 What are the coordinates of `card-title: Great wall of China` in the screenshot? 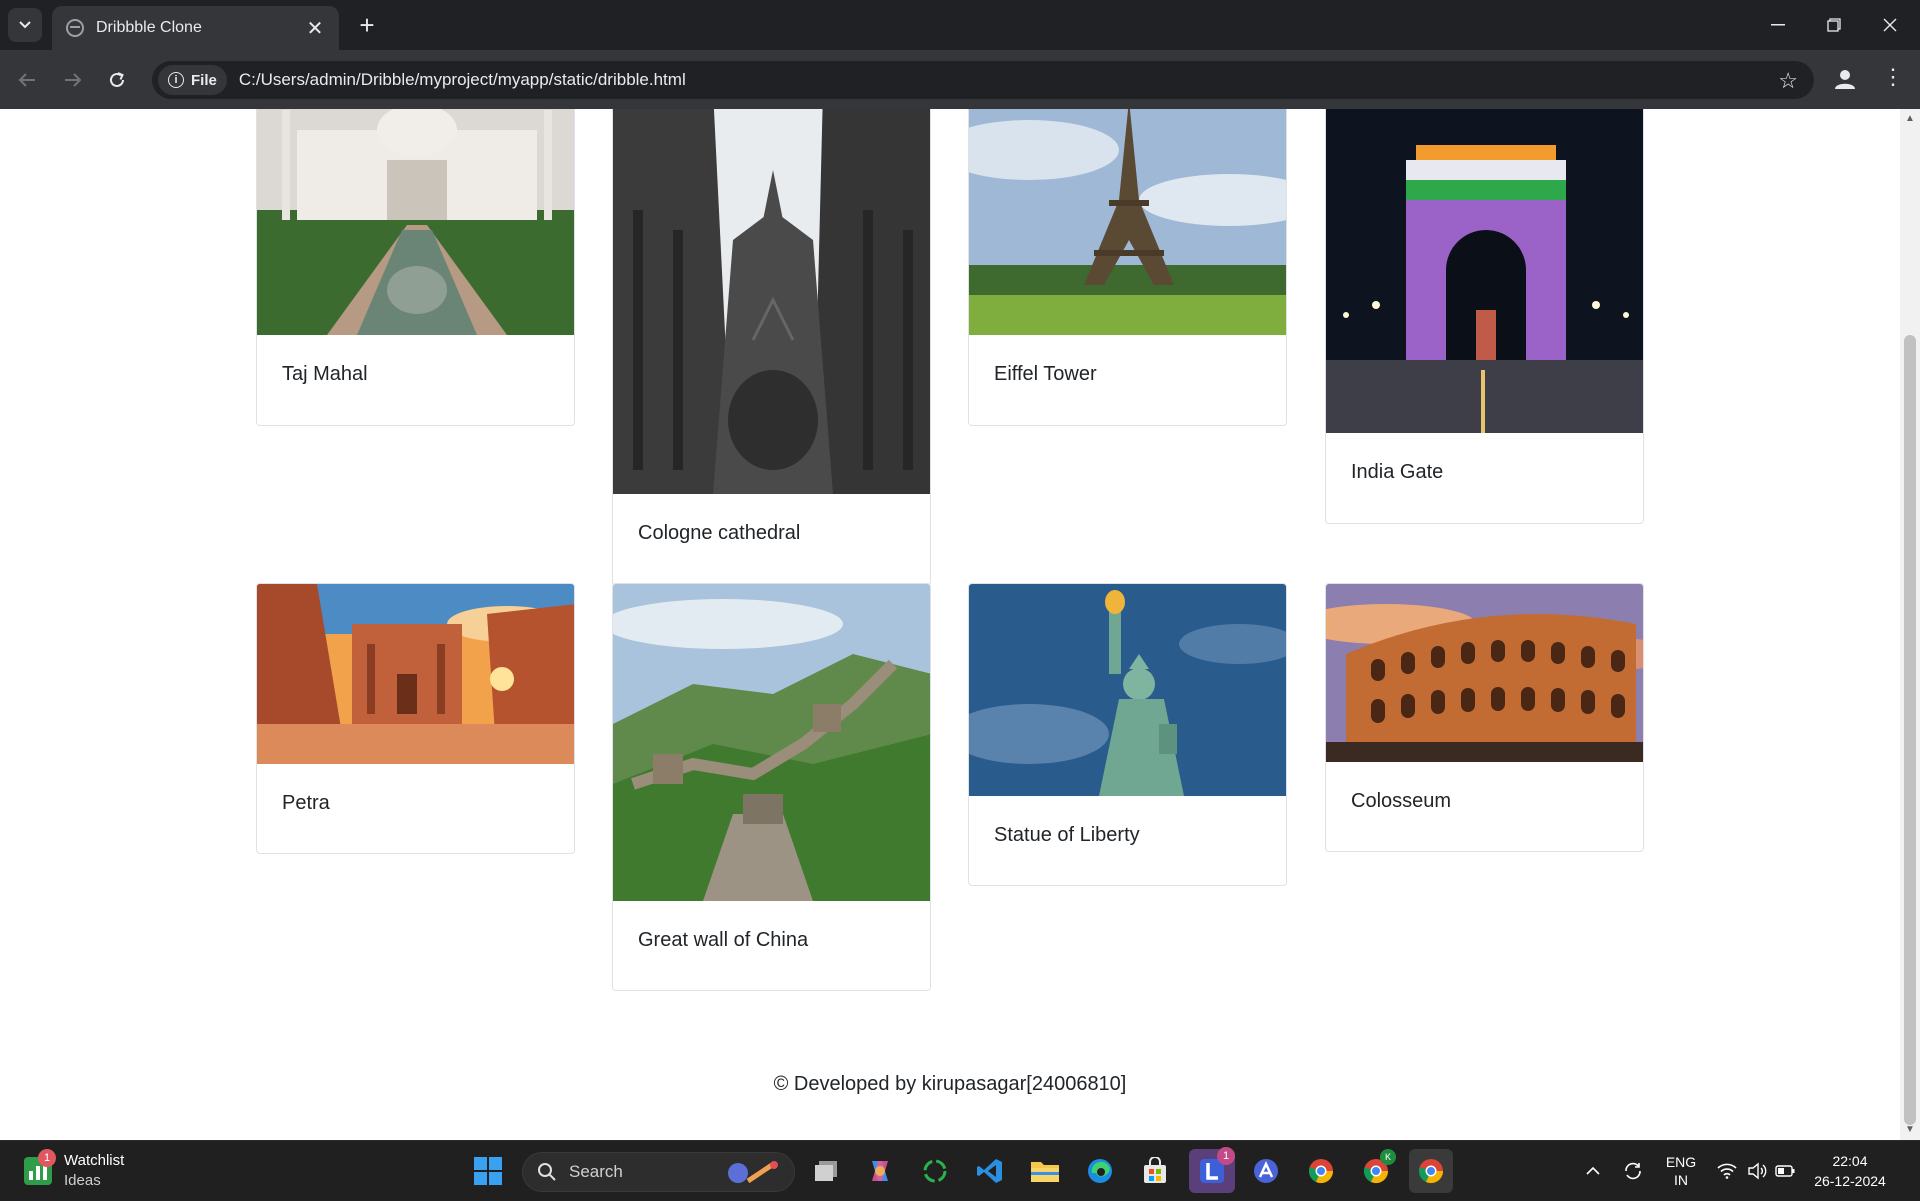 It's located at (723, 940).